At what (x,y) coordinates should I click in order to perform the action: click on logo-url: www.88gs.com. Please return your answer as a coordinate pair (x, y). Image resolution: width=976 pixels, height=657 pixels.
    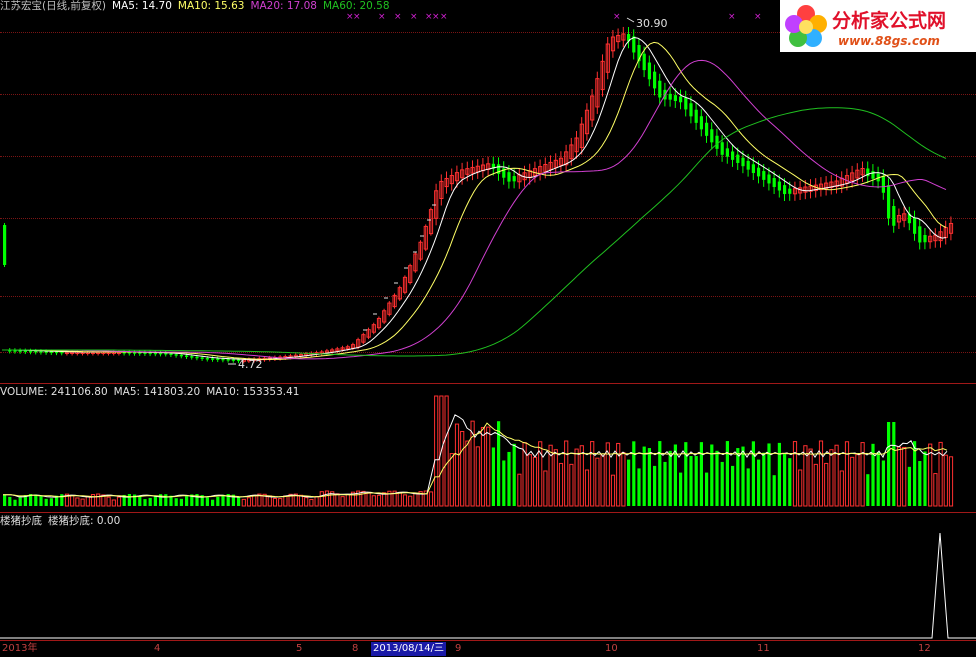
    Looking at the image, I should click on (889, 41).